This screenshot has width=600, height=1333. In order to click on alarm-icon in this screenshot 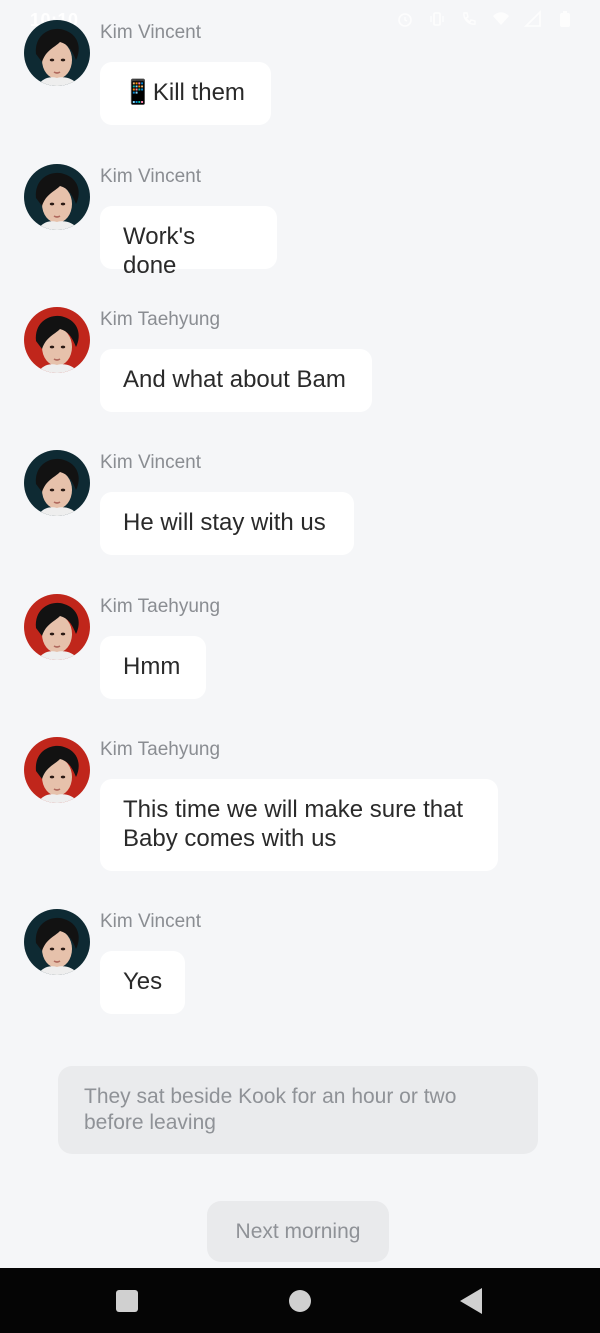, I will do `click(405, 19)`.